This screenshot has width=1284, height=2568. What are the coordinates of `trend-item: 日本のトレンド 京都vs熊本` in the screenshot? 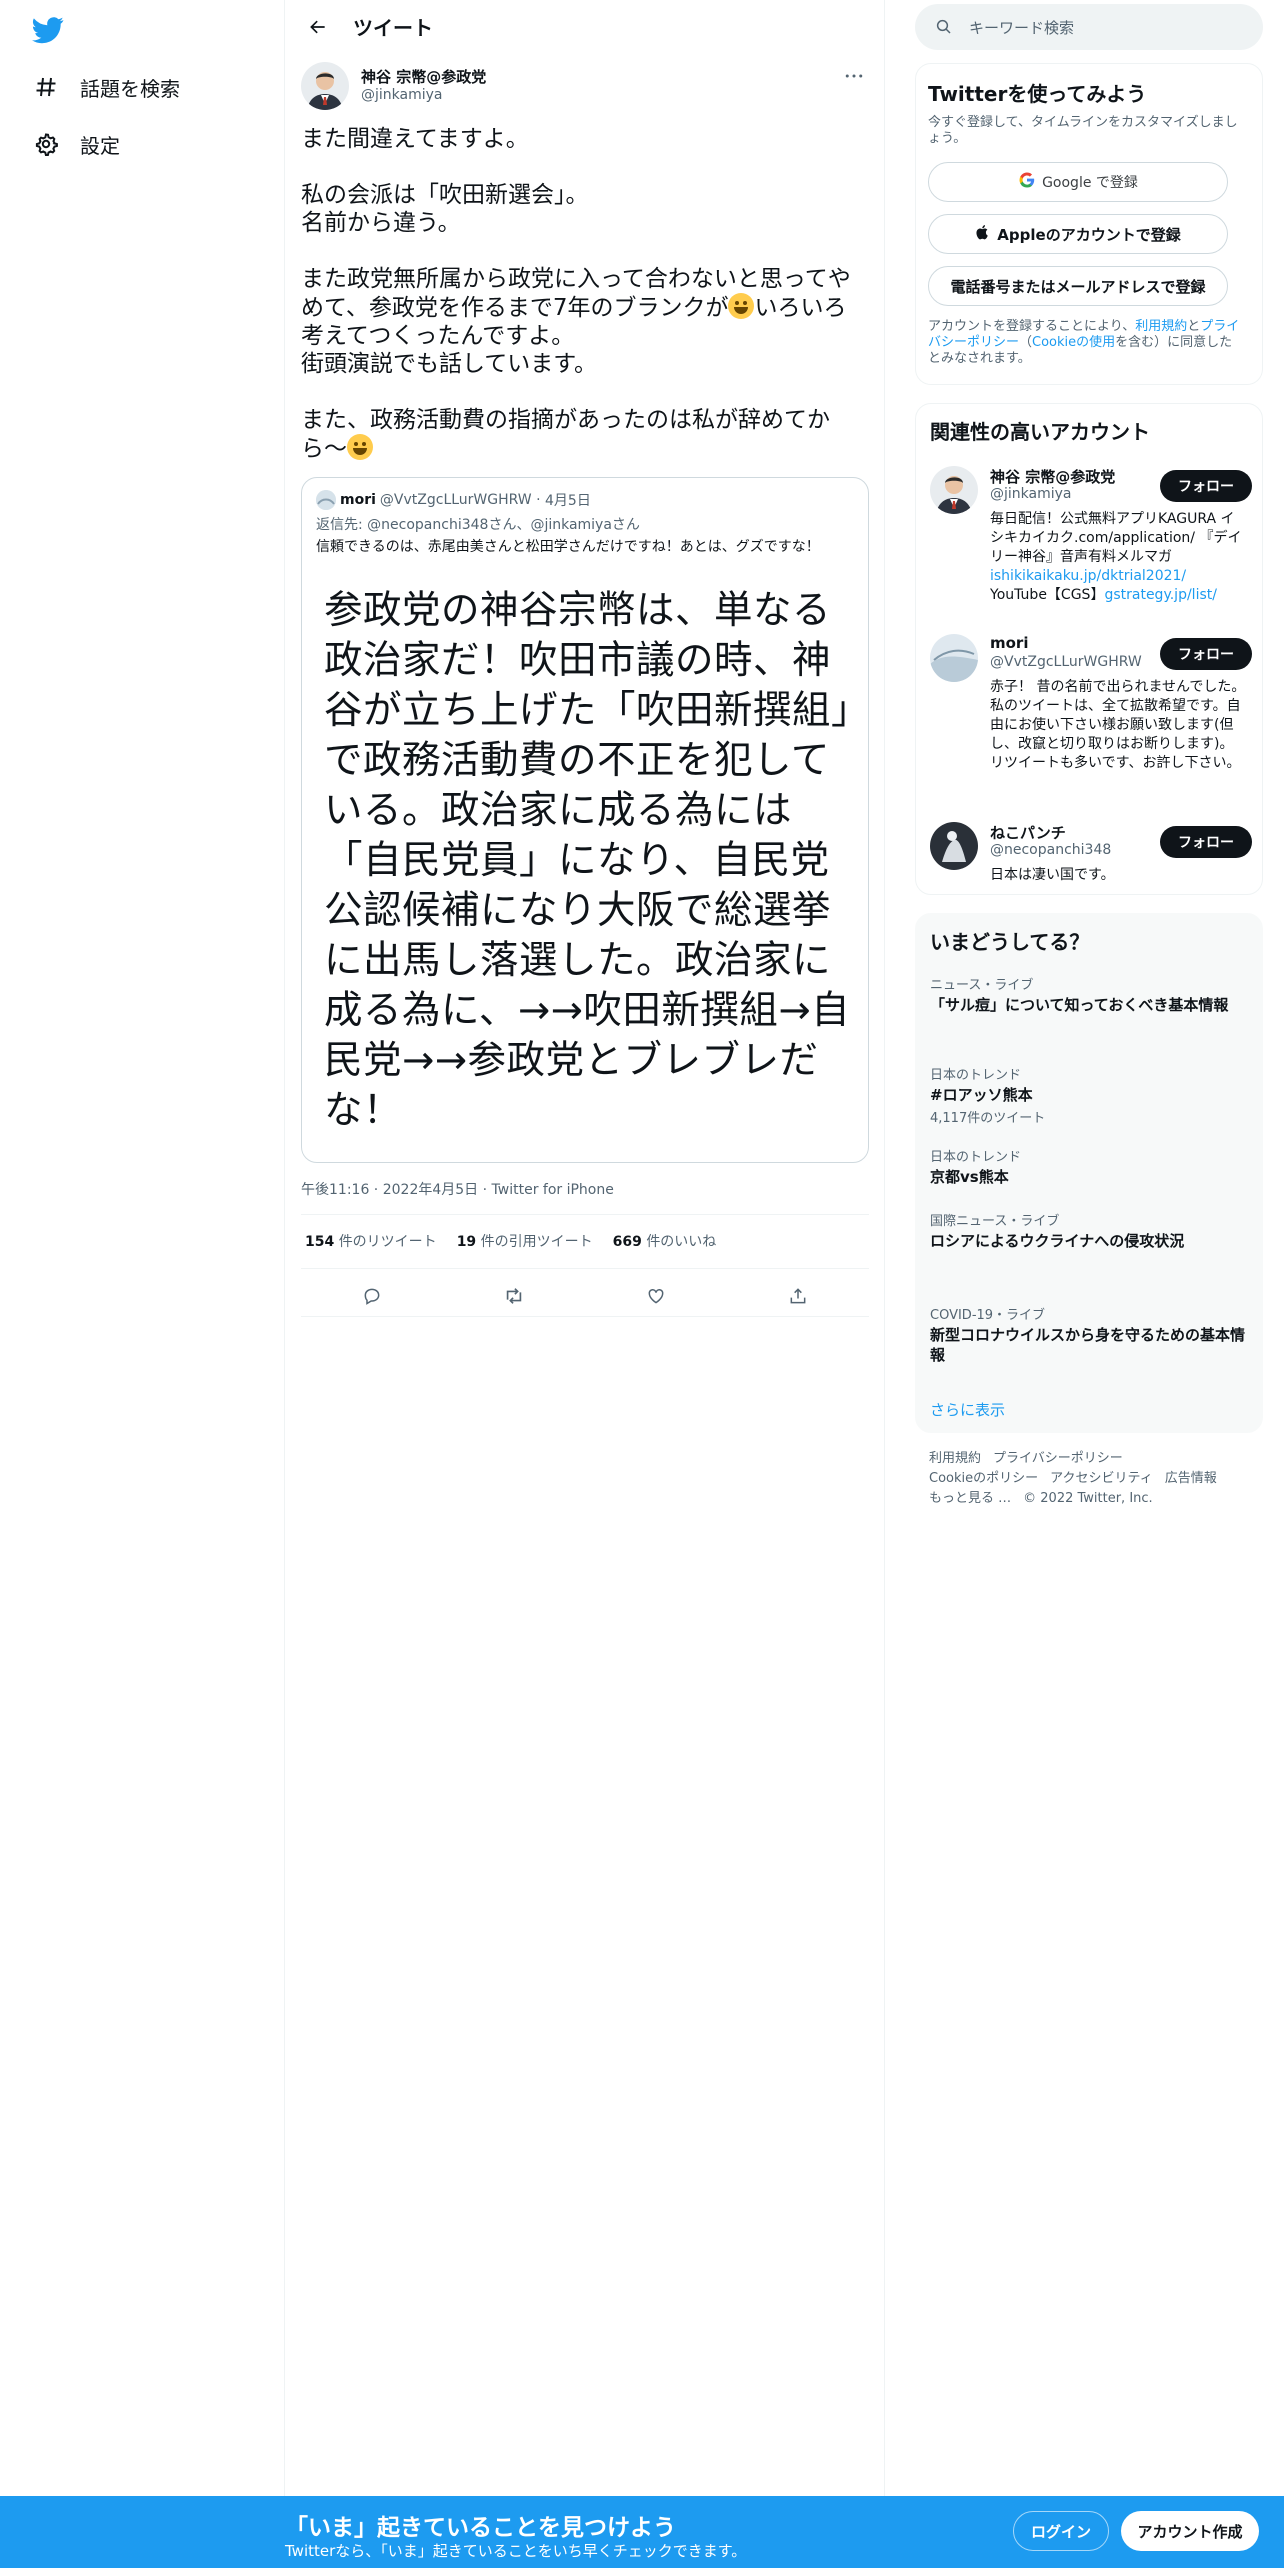 It's located at (1090, 1166).